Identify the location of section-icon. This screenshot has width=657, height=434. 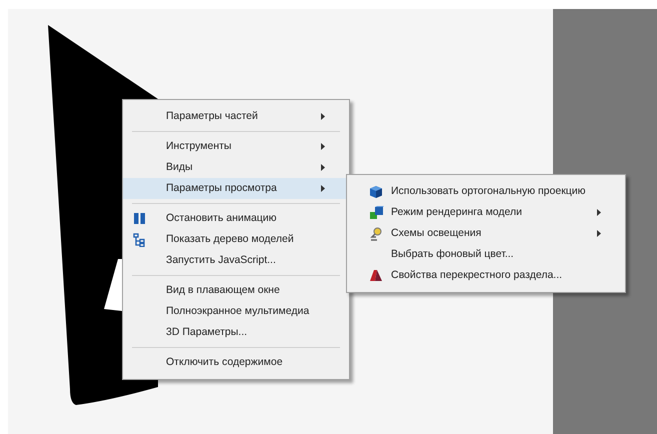
(376, 275).